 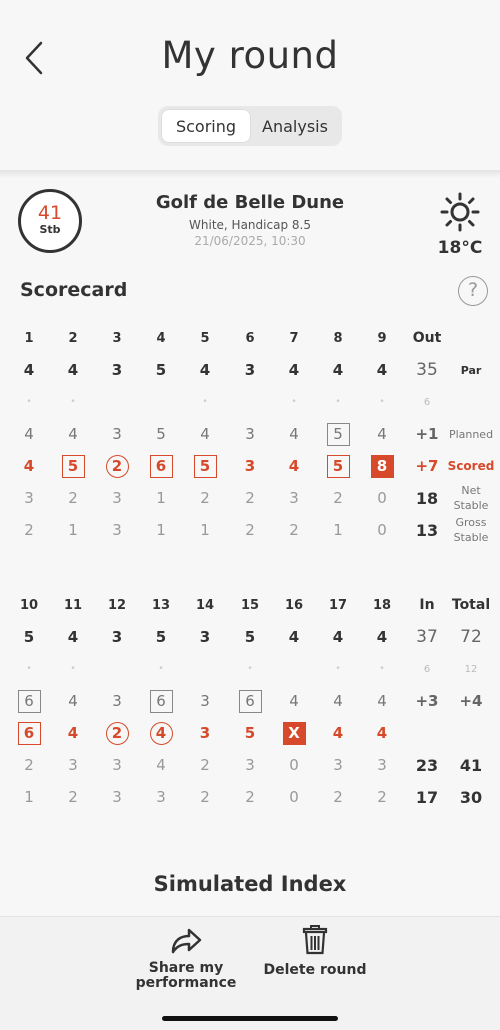 I want to click on gross-stableford: 3, so click(x=117, y=797).